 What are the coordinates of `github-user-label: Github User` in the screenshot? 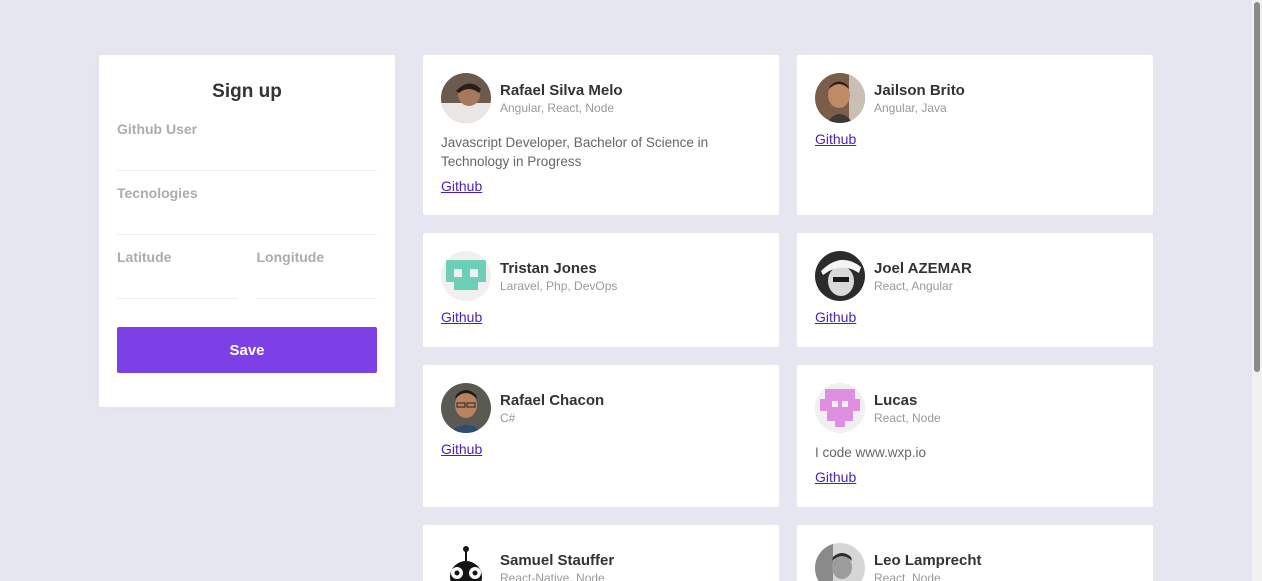 It's located at (157, 129).